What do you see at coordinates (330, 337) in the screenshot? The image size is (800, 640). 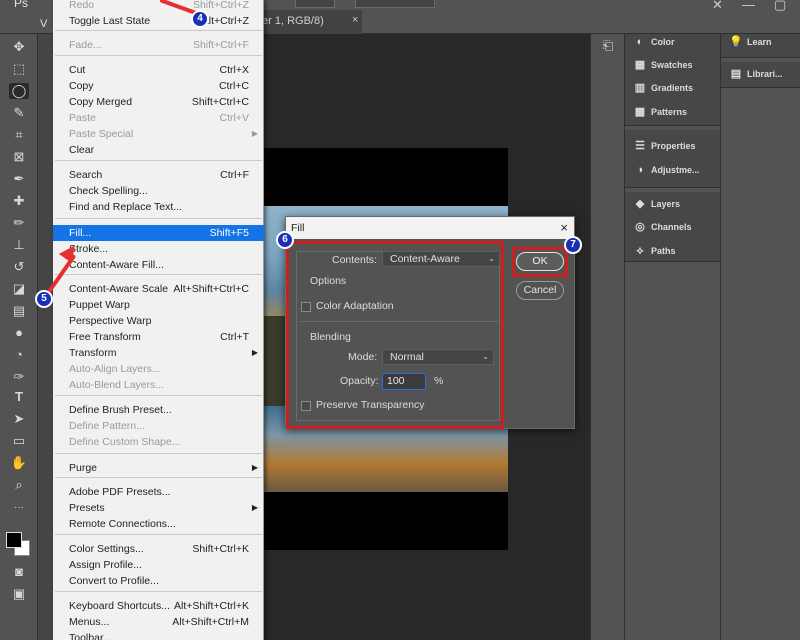 I see `blending-heading: Blending` at bounding box center [330, 337].